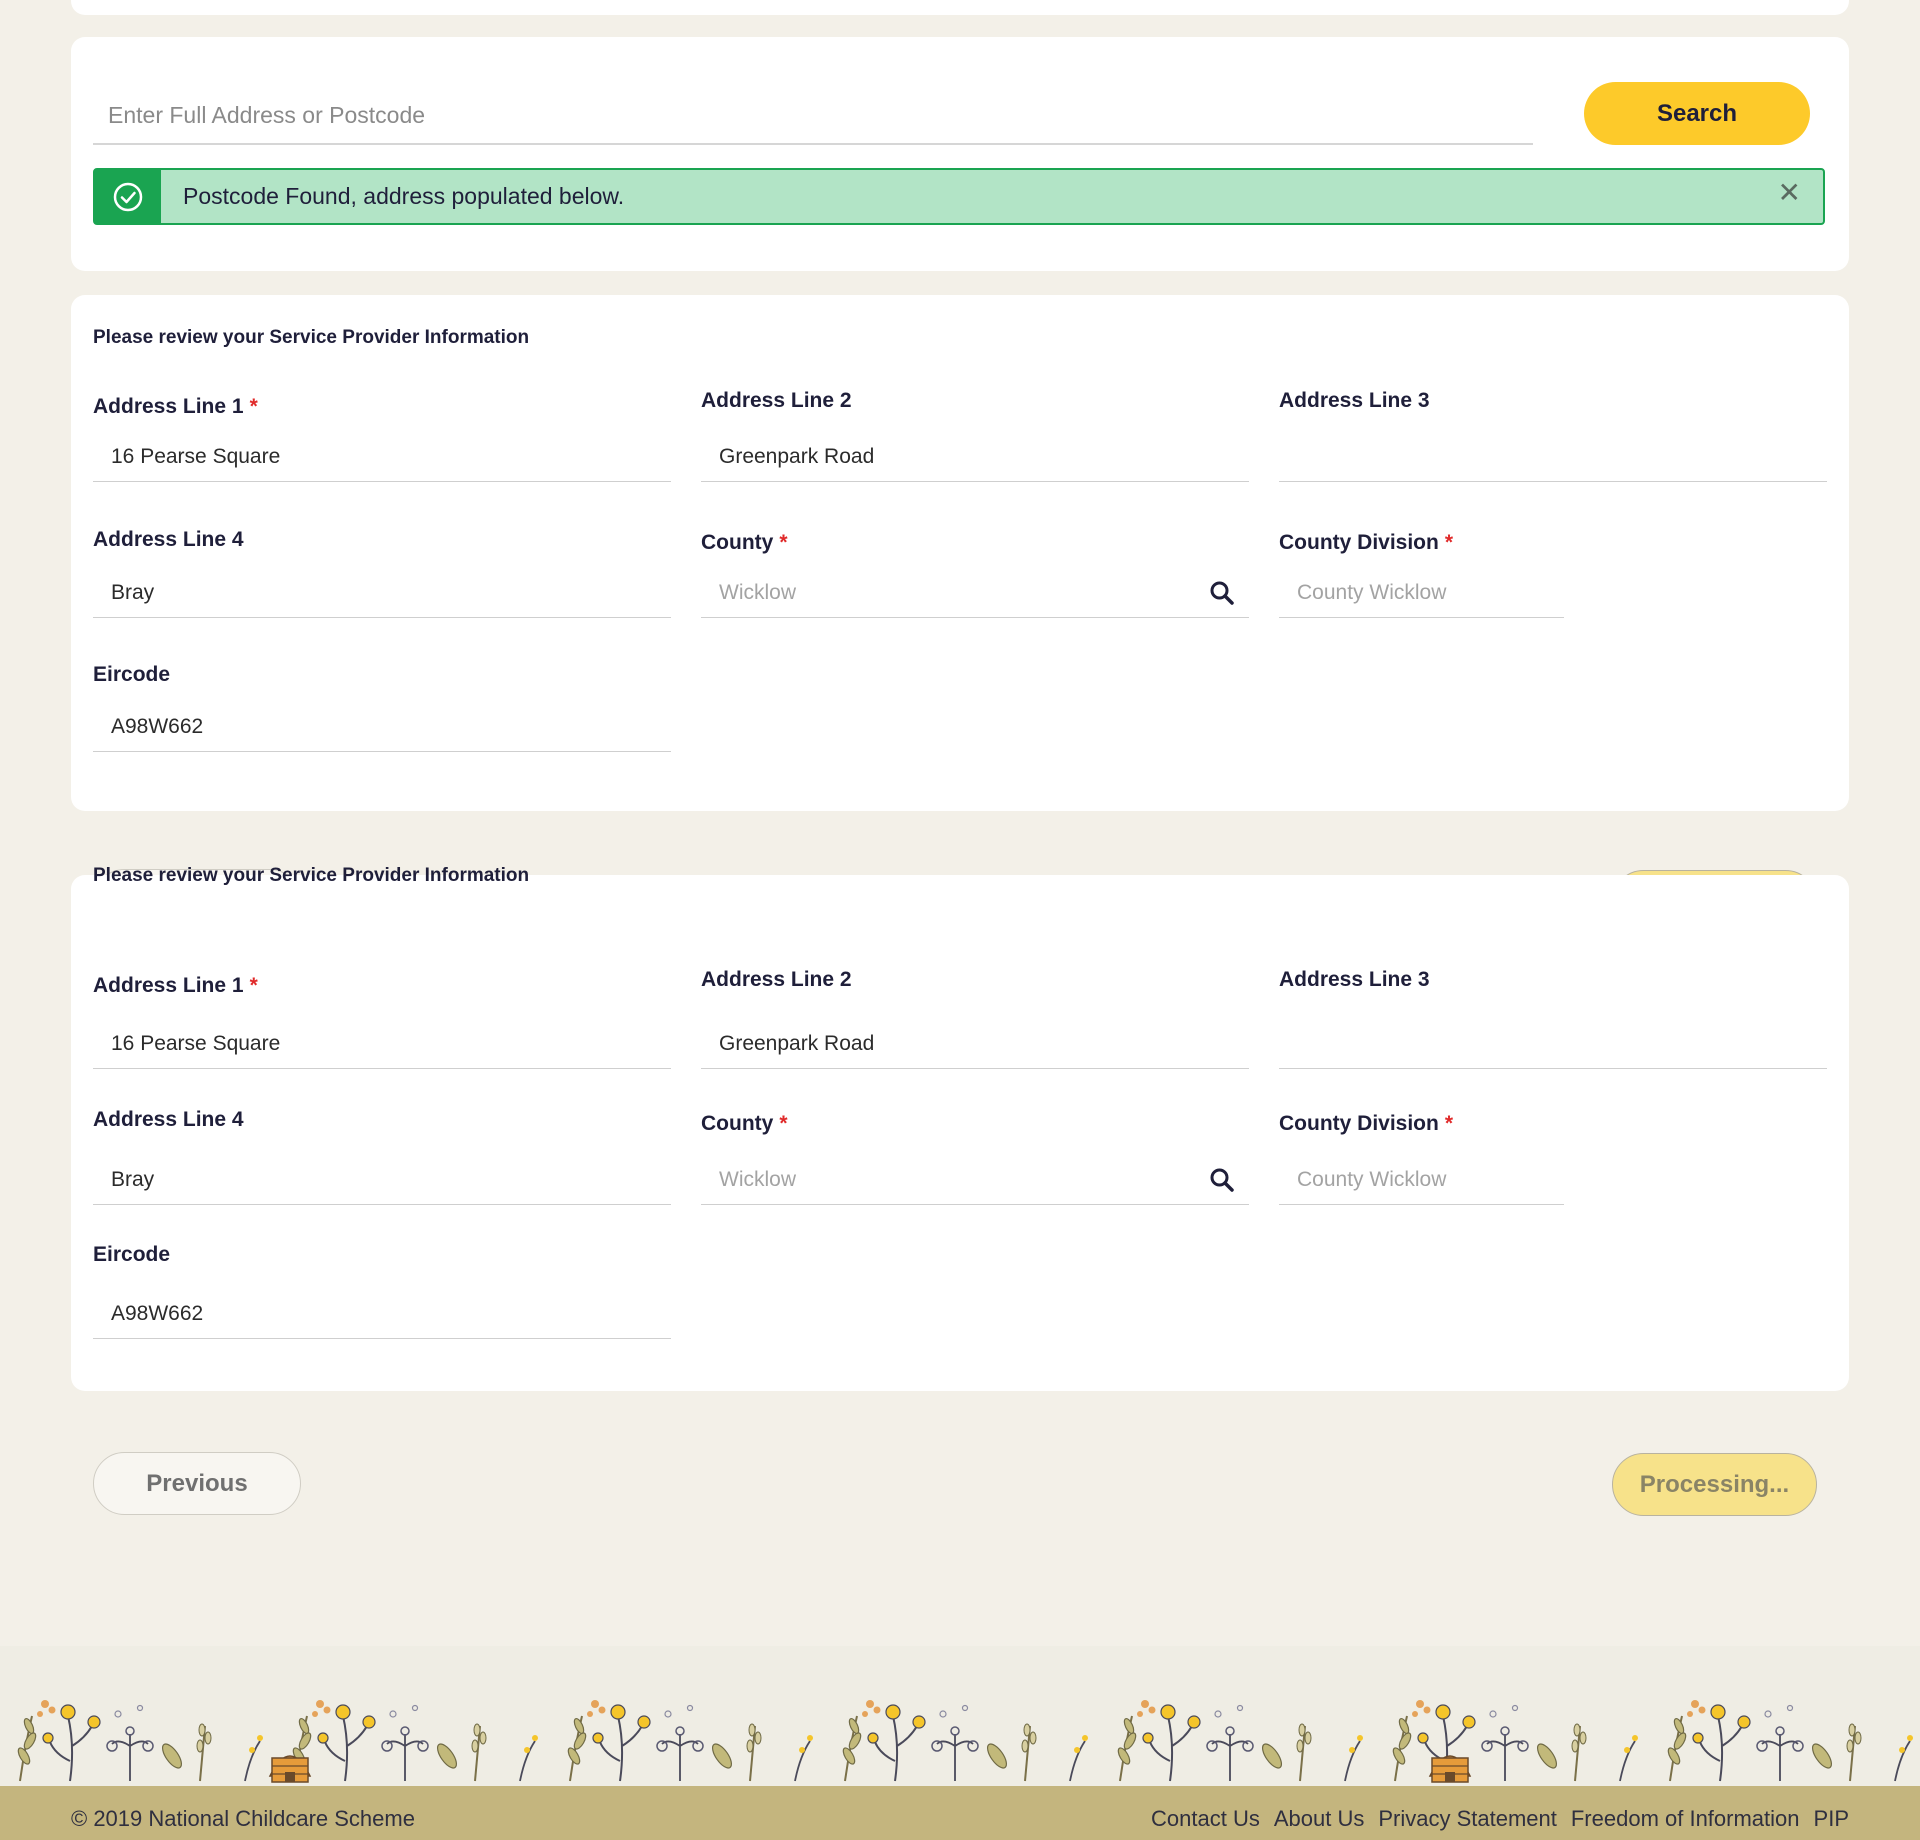 The height and width of the screenshot is (1840, 1920). I want to click on check-circle-icon, so click(128, 196).